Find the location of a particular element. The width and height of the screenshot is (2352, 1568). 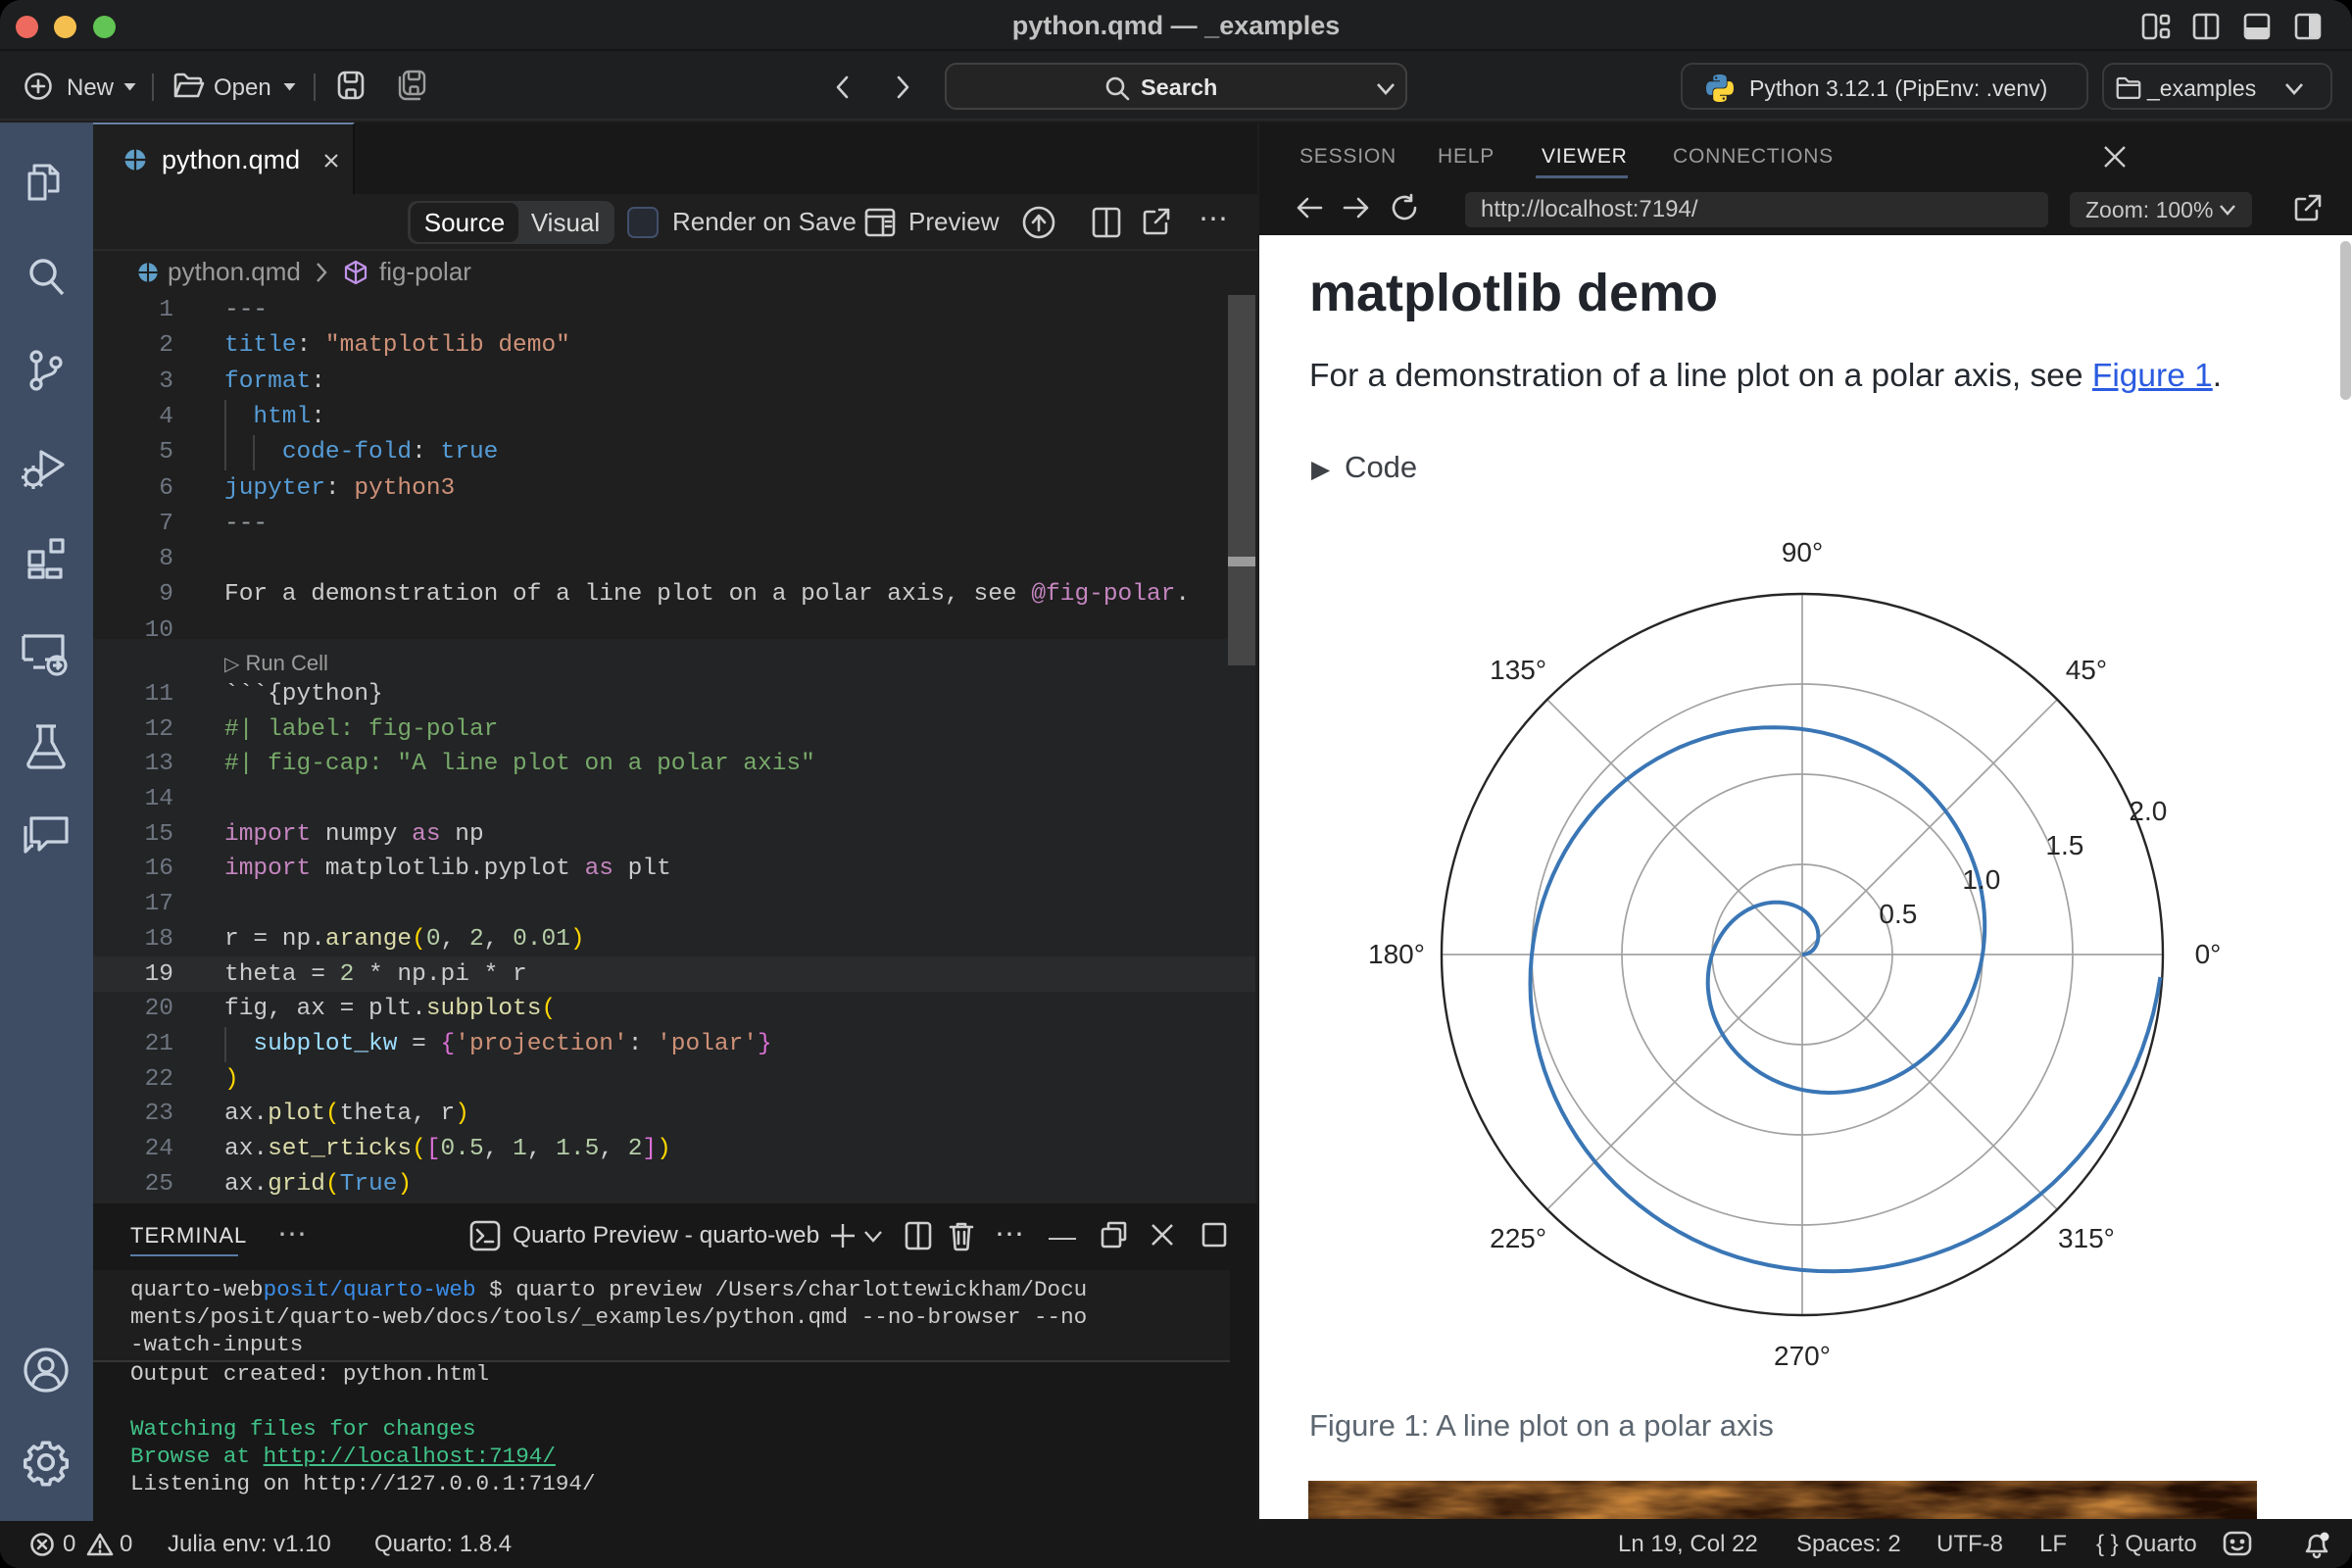

svg-text: 180° is located at coordinates (1396, 954).